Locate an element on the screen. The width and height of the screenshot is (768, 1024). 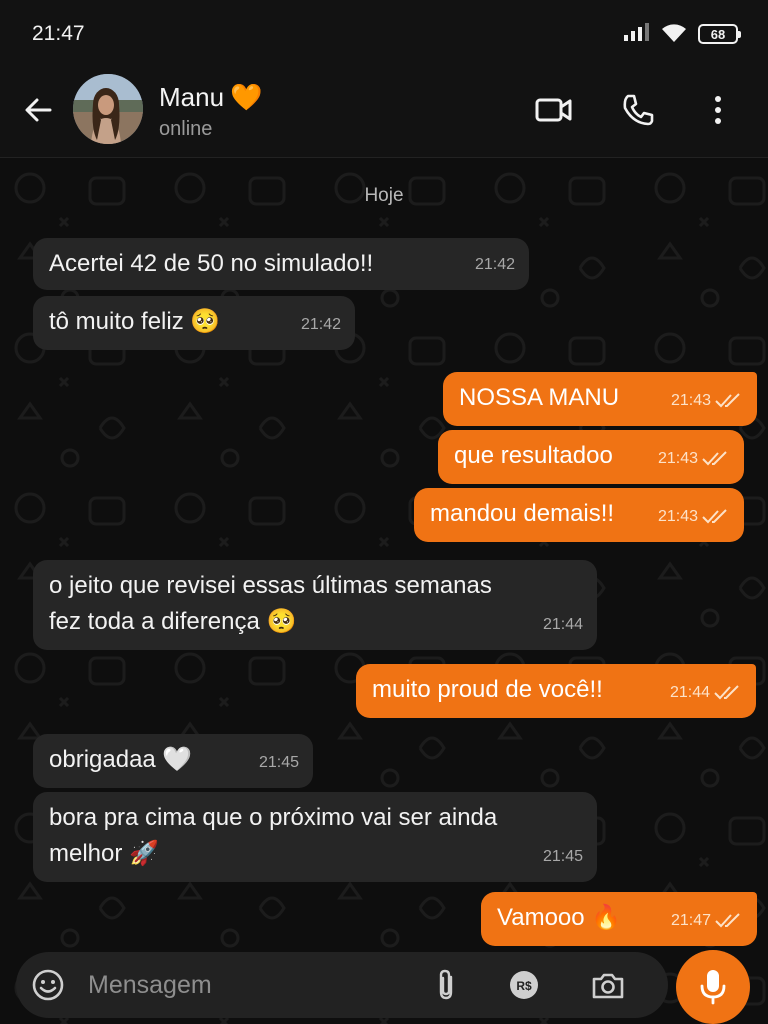
message-bubble-outgoing: Vamooo 🔥 21:47 is located at coordinates (619, 919).